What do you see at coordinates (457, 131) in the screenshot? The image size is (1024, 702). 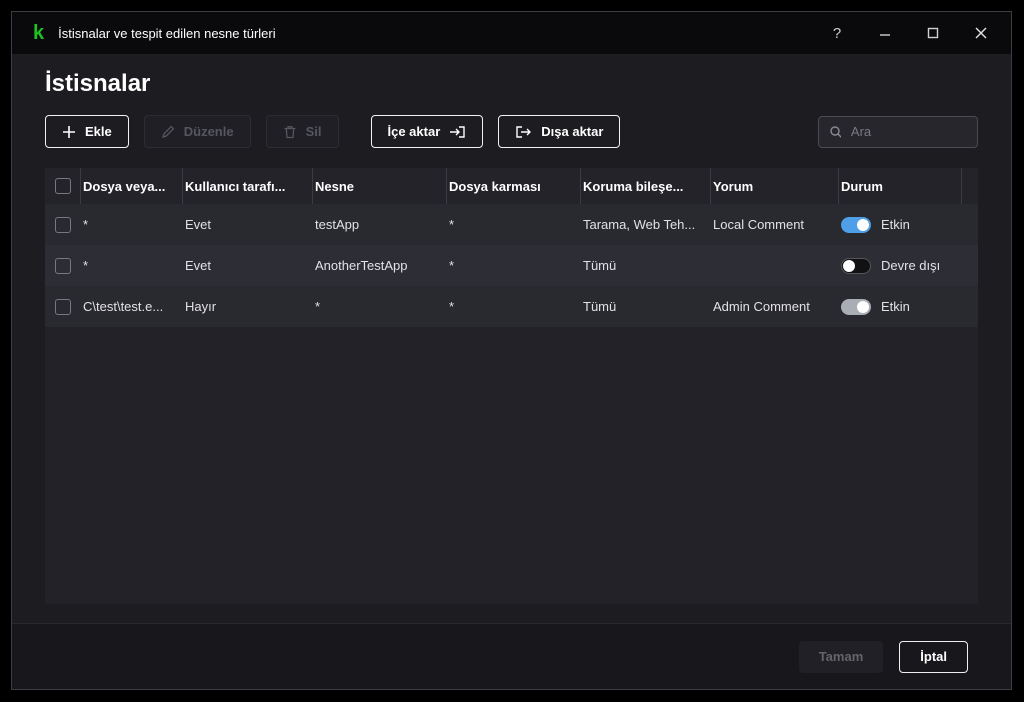 I see `import-icon` at bounding box center [457, 131].